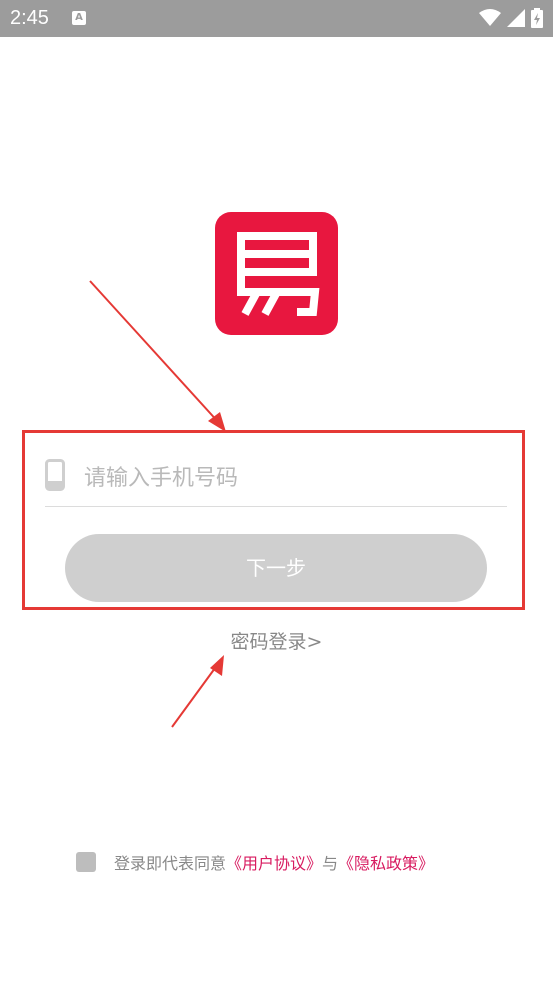 This screenshot has width=553, height=984. I want to click on password-login-link: 密码登录>, so click(276, 640).